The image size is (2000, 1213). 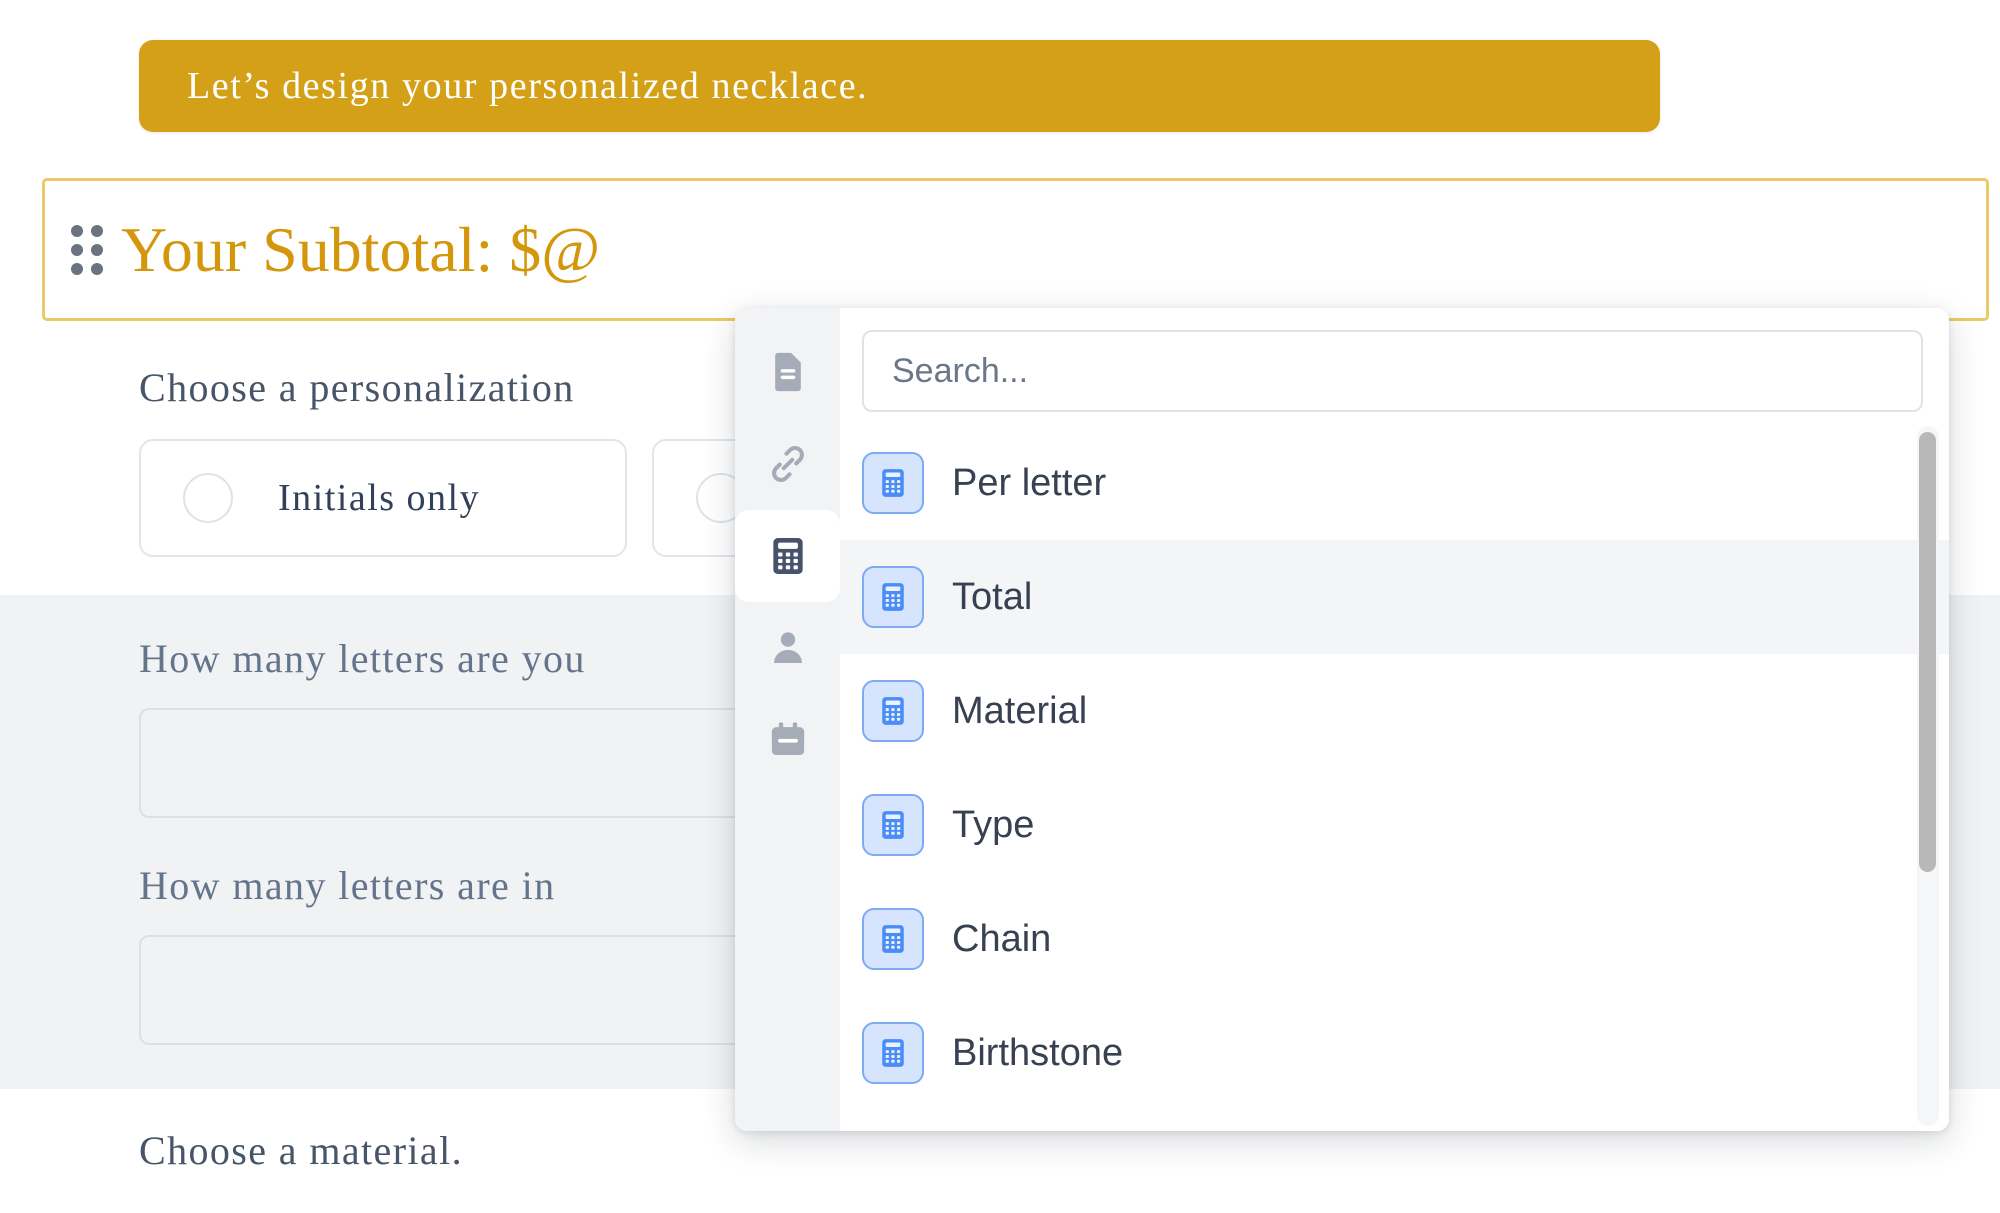 I want to click on calendar-icon, so click(x=787, y=739).